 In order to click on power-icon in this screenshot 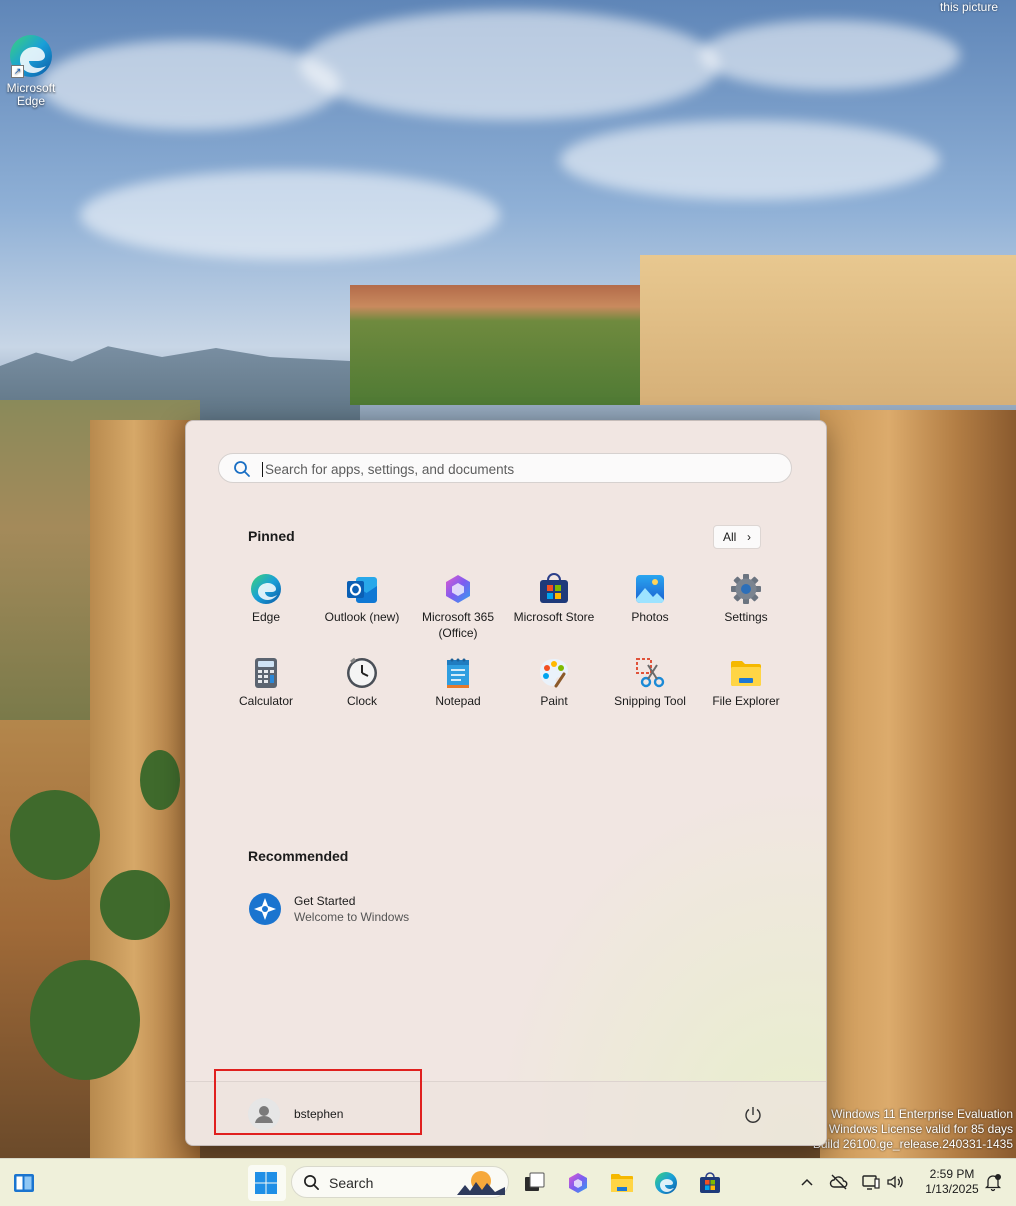, I will do `click(753, 1115)`.